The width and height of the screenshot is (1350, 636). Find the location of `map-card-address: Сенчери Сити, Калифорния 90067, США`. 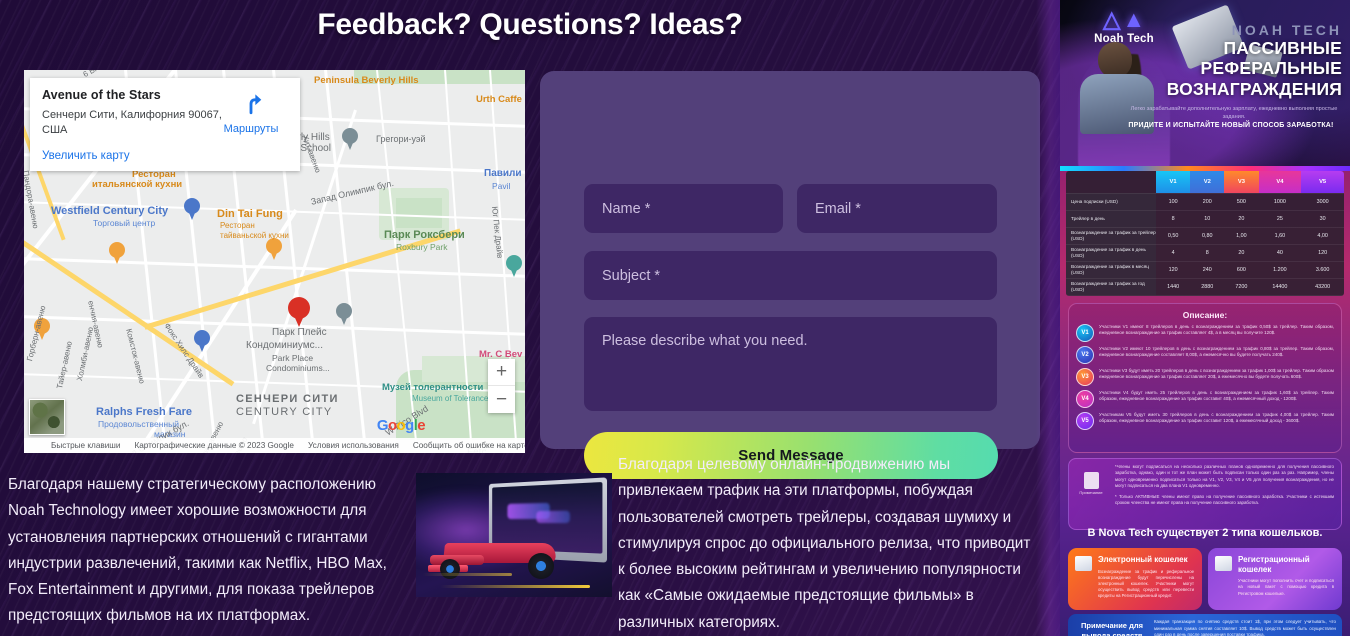

map-card-address: Сенчери Сити, Калифорния 90067, США is located at coordinates (132, 122).